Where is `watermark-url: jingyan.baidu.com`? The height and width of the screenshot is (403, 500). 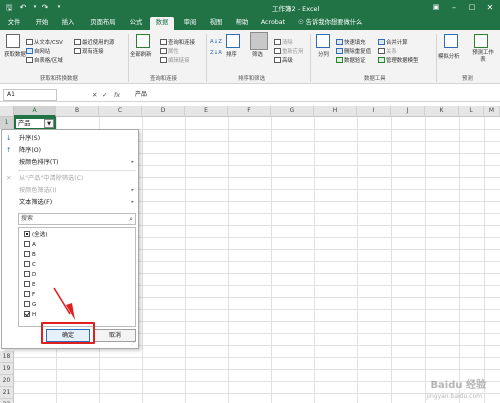
watermark-url: jingyan.baidu.com is located at coordinates (454, 396).